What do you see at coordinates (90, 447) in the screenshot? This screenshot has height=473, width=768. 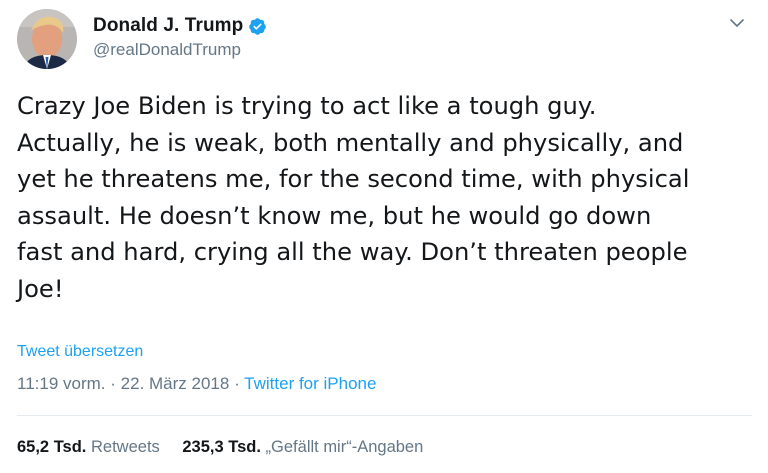 I see `retweets-stat: 65,2 Tsd. Retweets` at bounding box center [90, 447].